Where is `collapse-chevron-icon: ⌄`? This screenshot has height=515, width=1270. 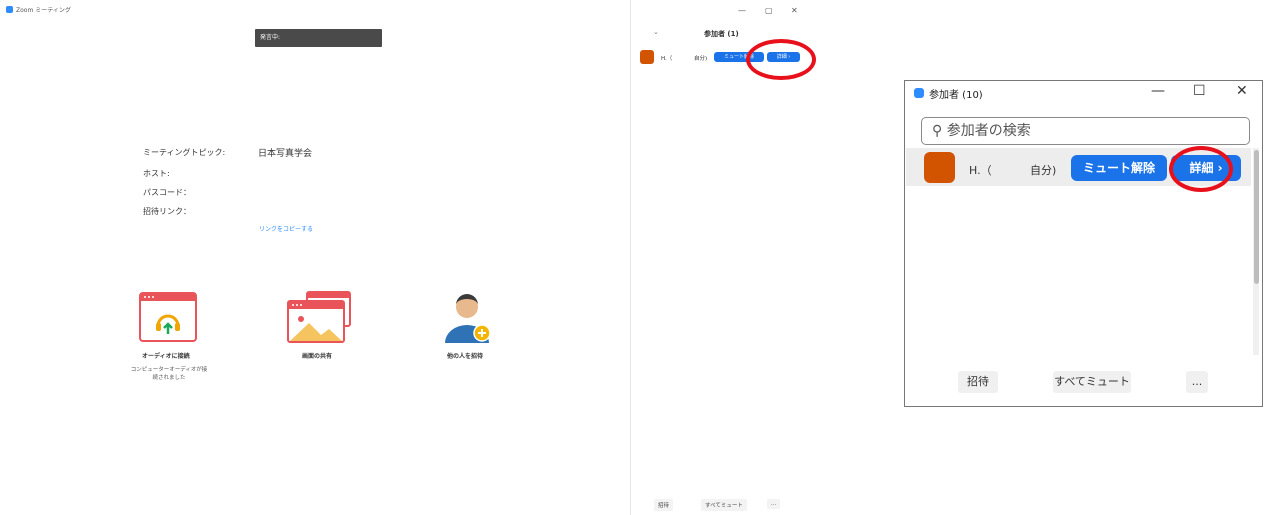 collapse-chevron-icon: ⌄ is located at coordinates (656, 32).